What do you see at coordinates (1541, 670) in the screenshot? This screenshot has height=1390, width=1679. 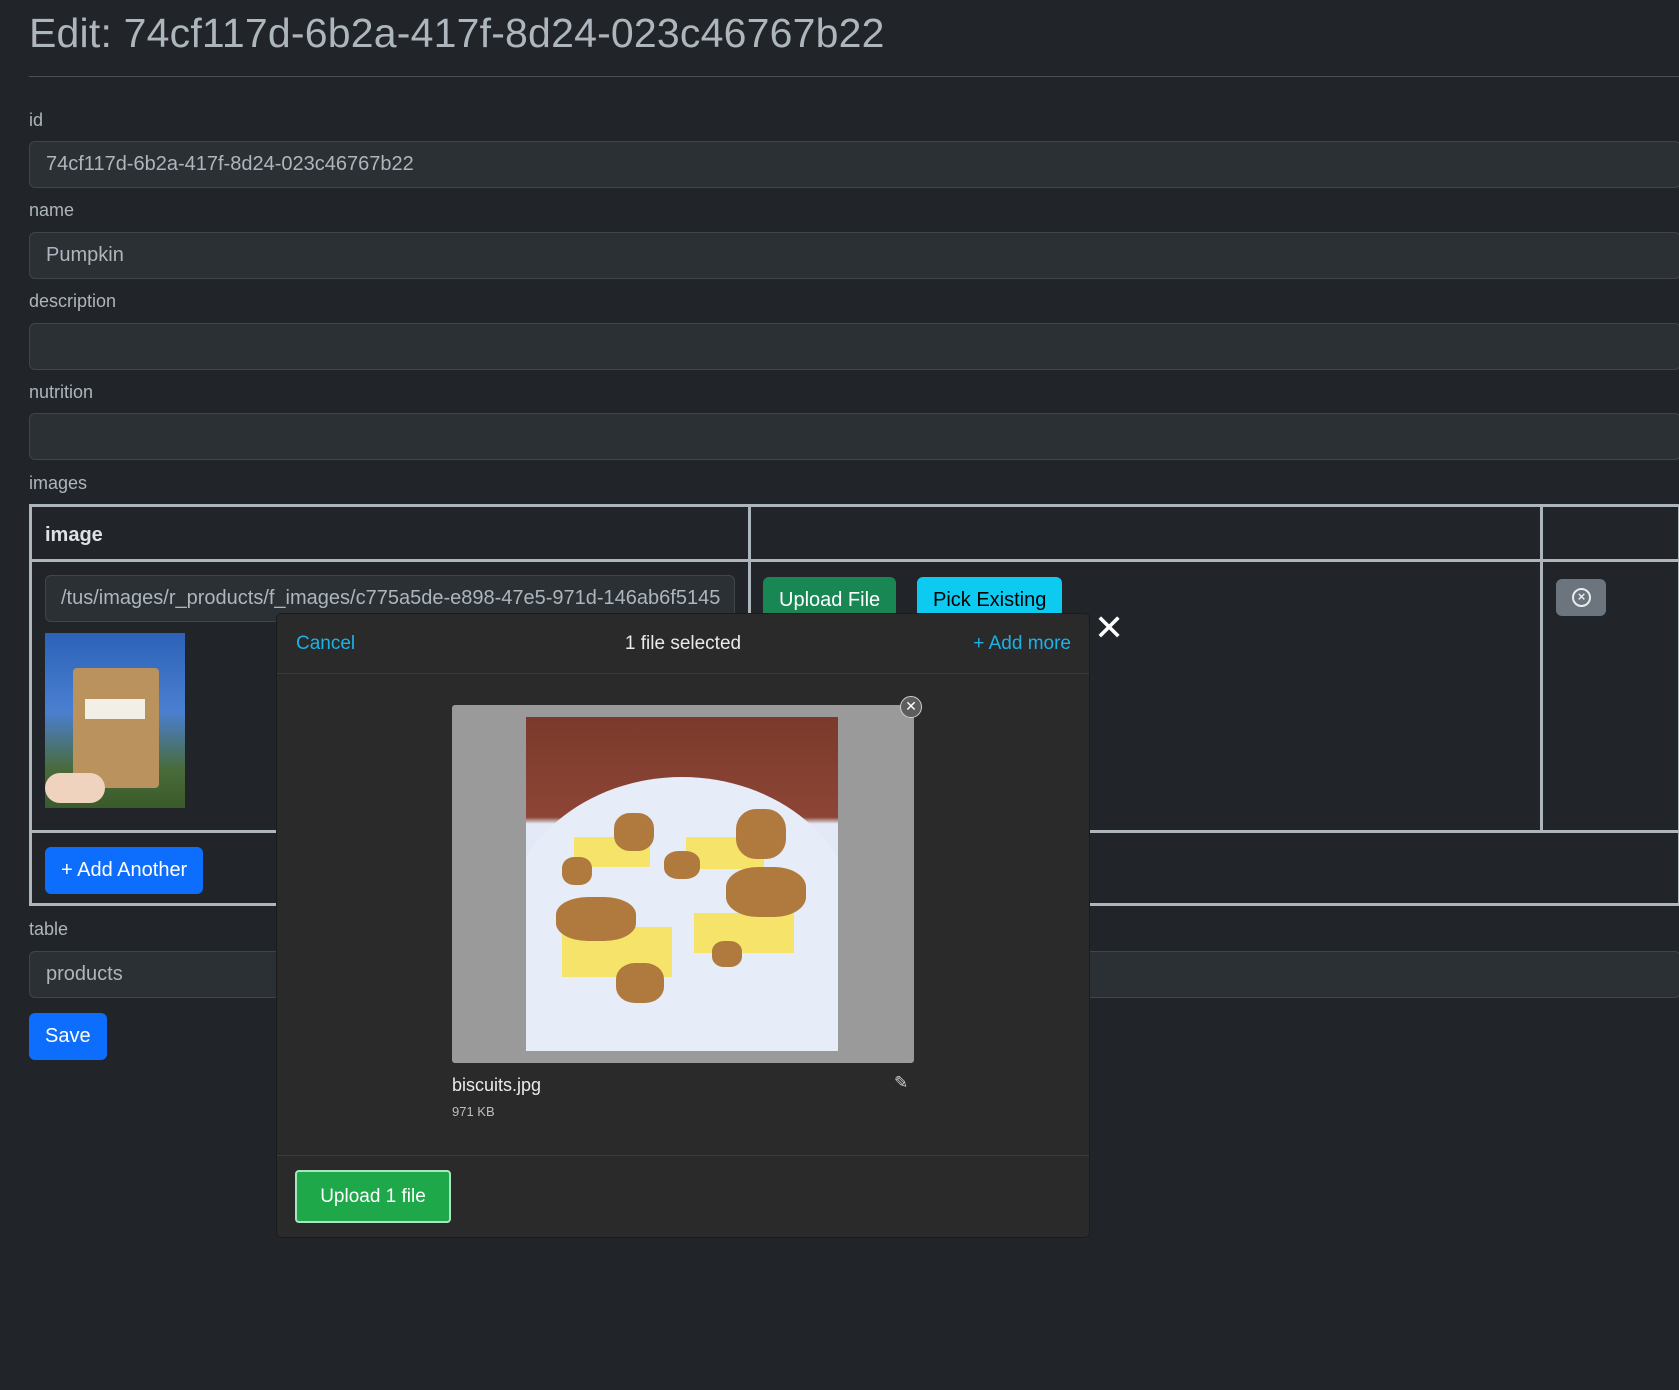 I see `table-column-divider` at bounding box center [1541, 670].